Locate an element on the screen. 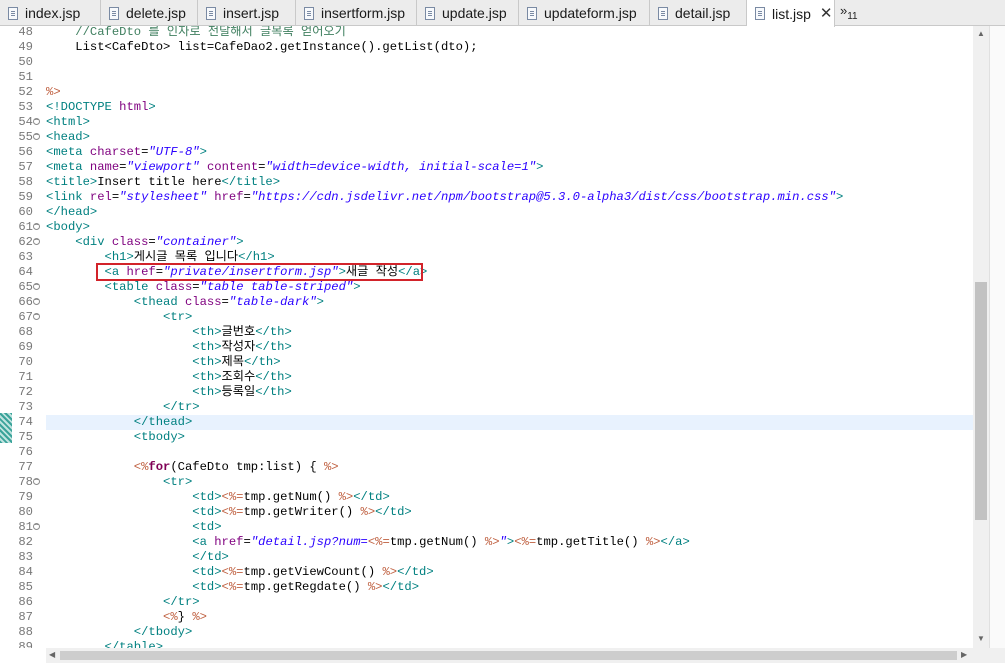  code-token: class is located at coordinates (130, 242).